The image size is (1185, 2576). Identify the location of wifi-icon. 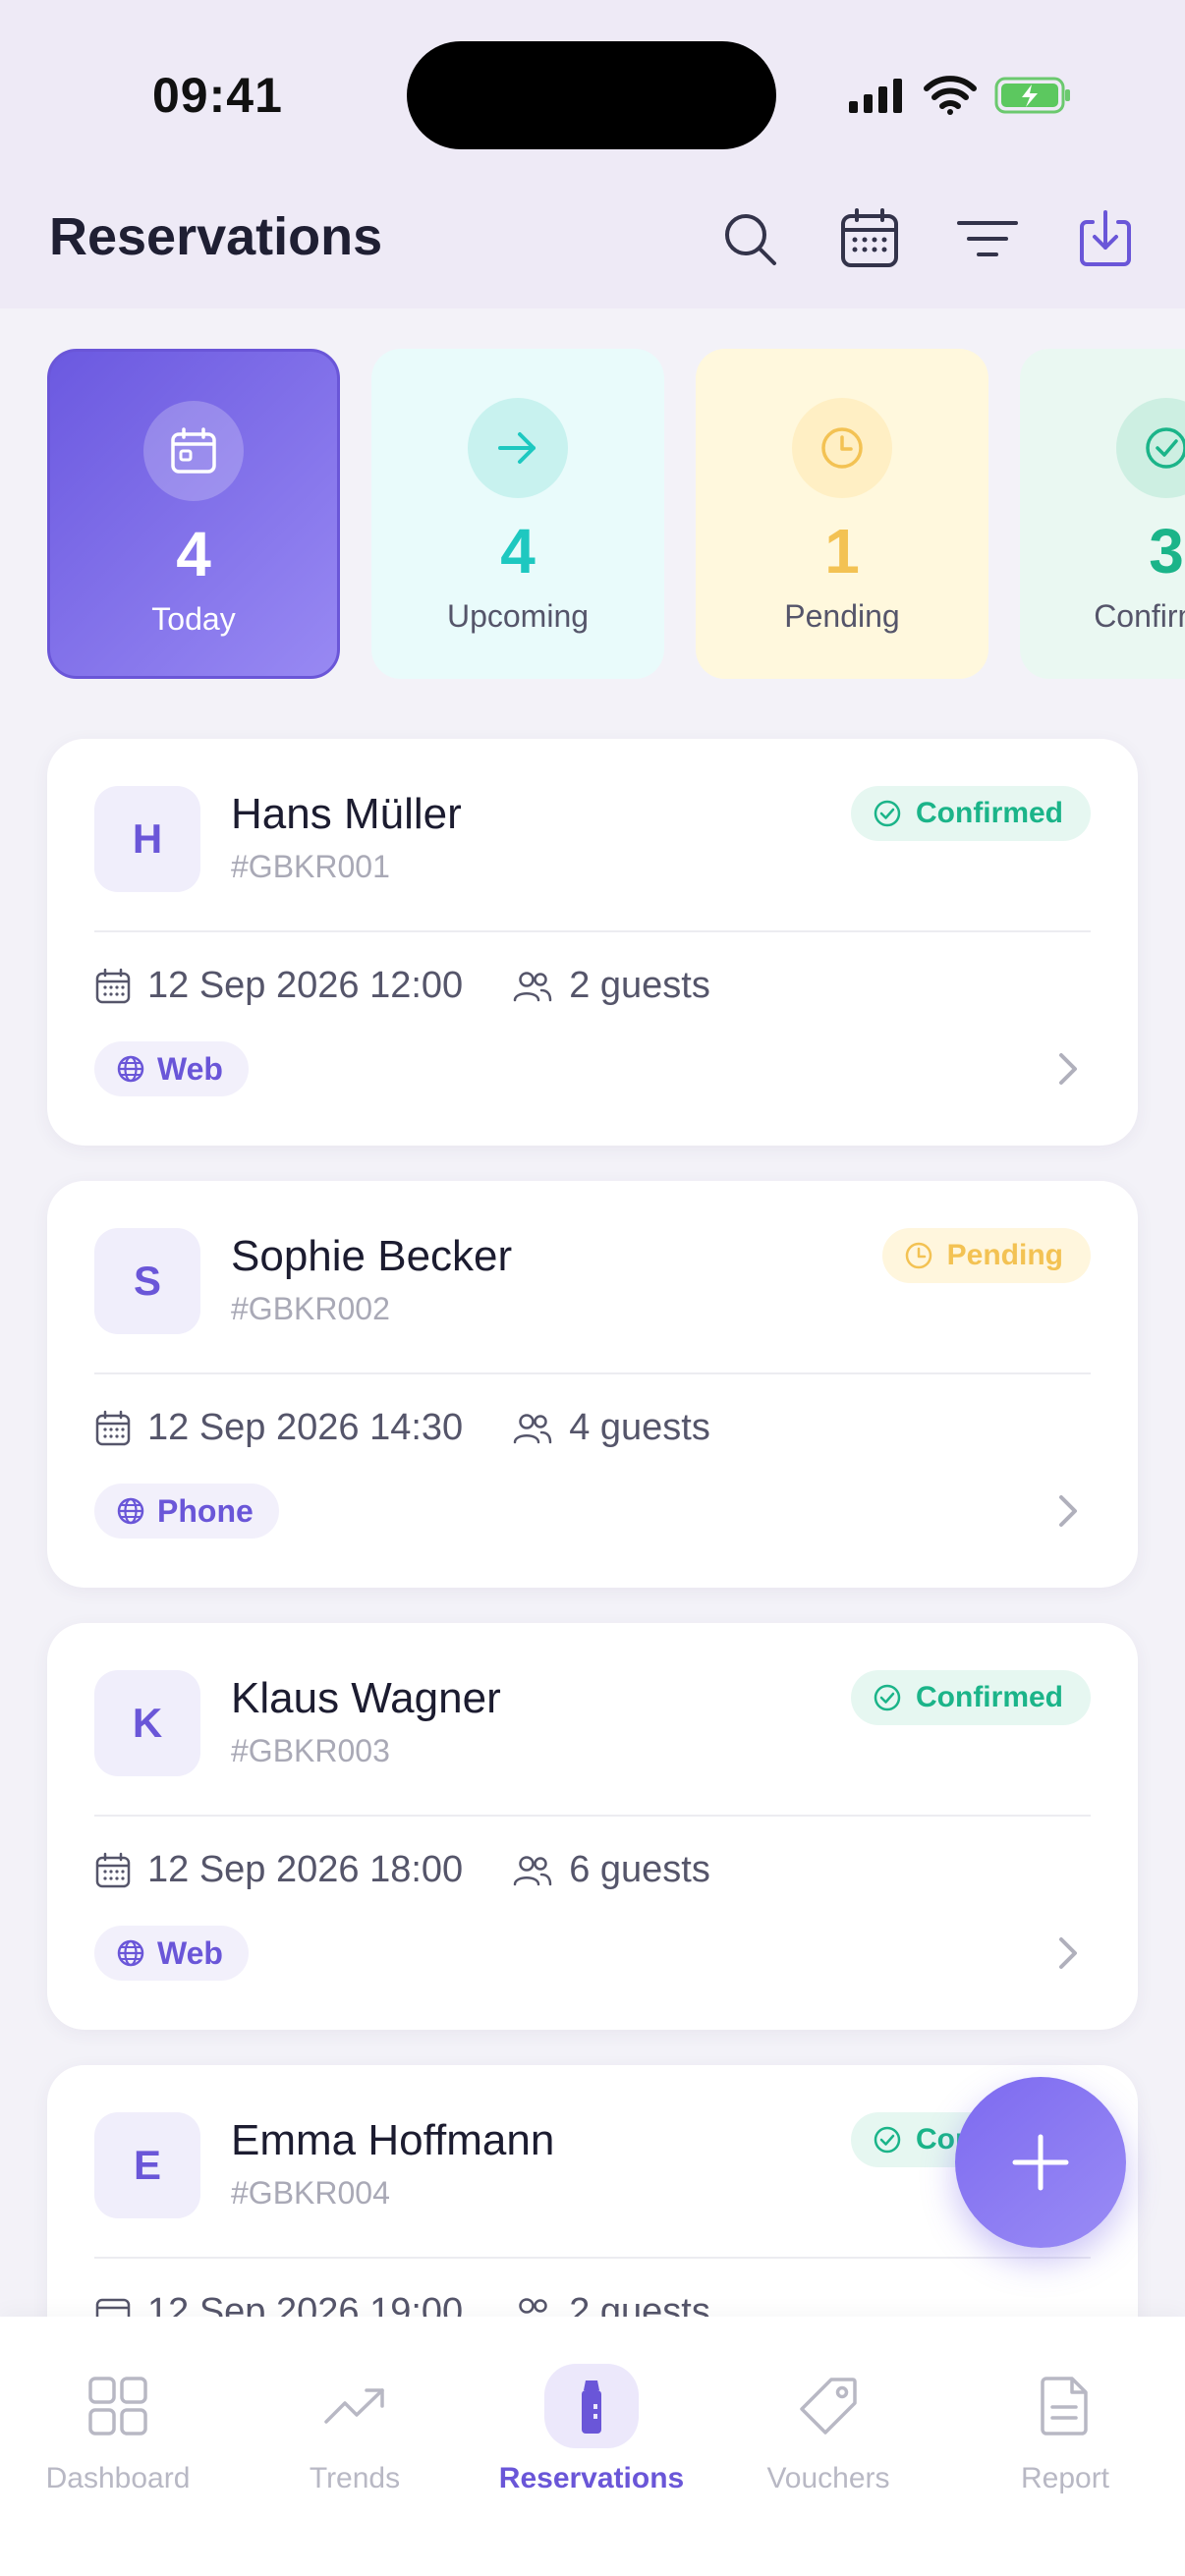
(951, 95).